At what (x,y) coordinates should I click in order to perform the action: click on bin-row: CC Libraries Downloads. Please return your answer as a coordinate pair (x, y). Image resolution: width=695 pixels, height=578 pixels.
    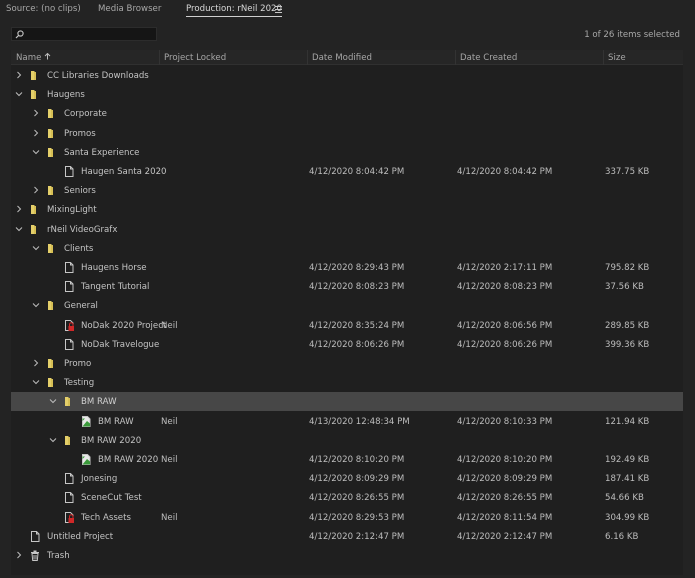
    Looking at the image, I should click on (347, 75).